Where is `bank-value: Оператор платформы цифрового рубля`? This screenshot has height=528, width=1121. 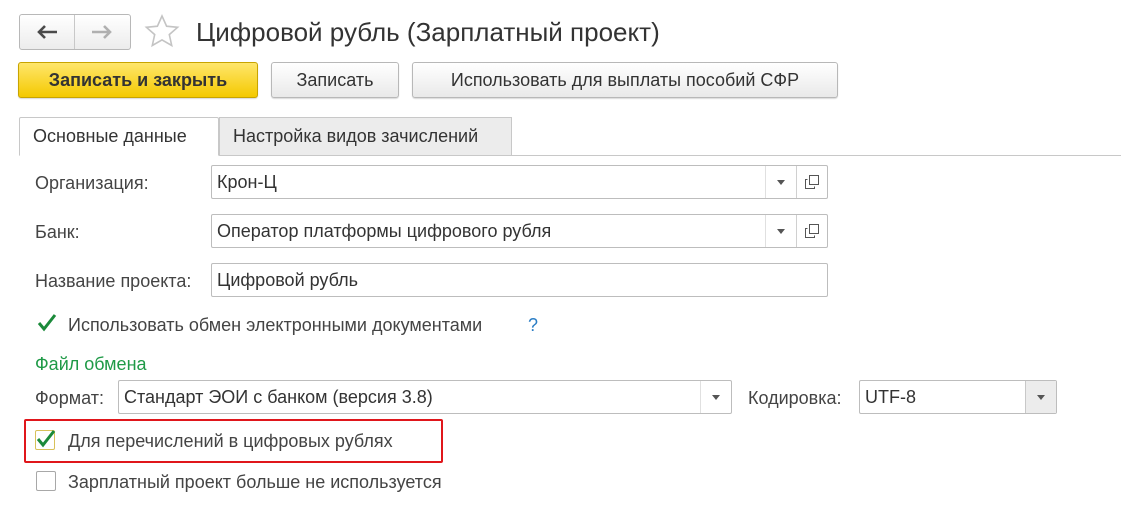 bank-value: Оператор платформы цифрового рубля is located at coordinates (384, 230).